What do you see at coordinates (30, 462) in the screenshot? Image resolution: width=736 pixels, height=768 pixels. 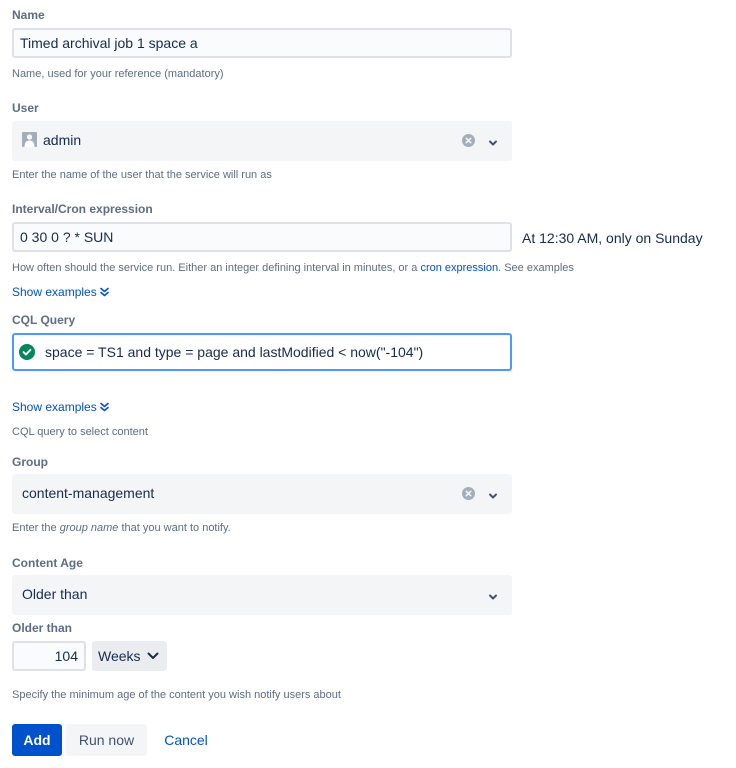 I see `group-label: Group` at bounding box center [30, 462].